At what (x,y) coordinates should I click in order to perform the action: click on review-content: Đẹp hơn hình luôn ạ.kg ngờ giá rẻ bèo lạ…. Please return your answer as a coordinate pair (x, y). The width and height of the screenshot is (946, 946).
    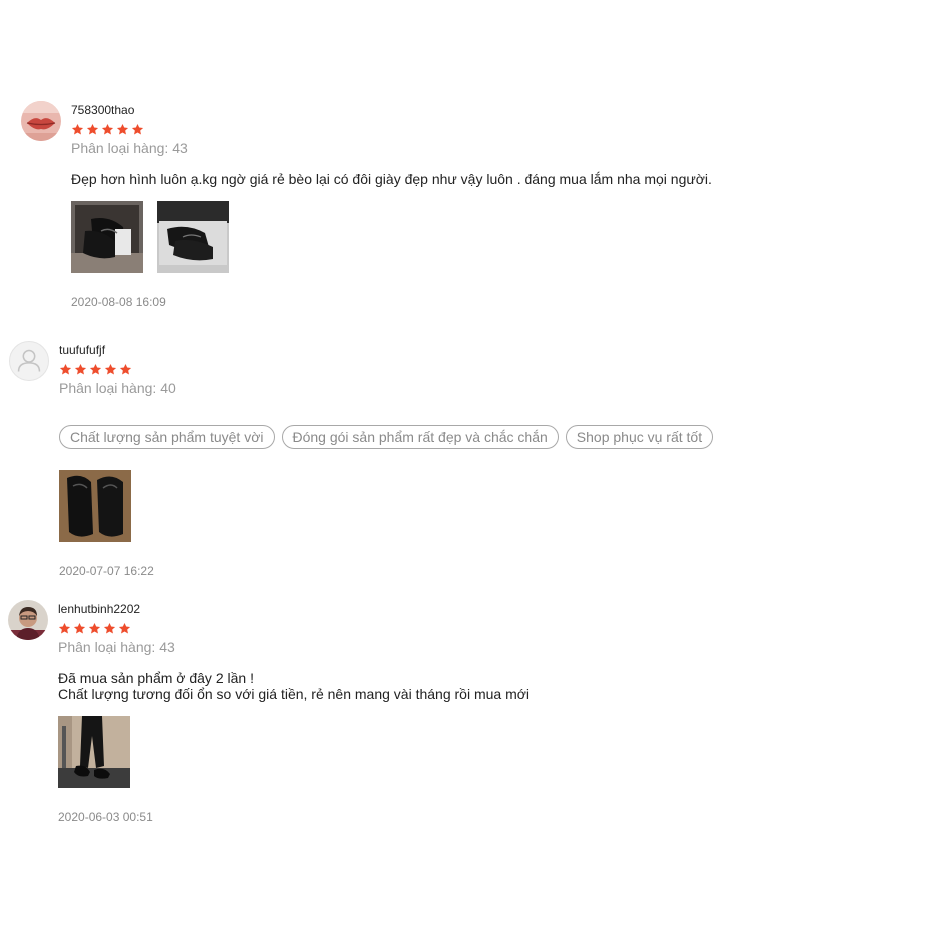
    Looking at the image, I should click on (391, 179).